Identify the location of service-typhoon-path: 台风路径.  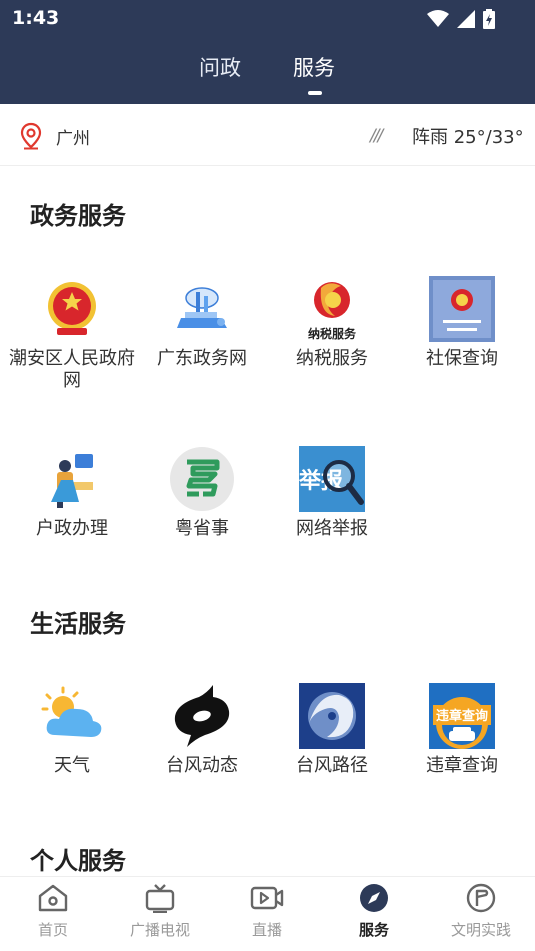
(332, 730).